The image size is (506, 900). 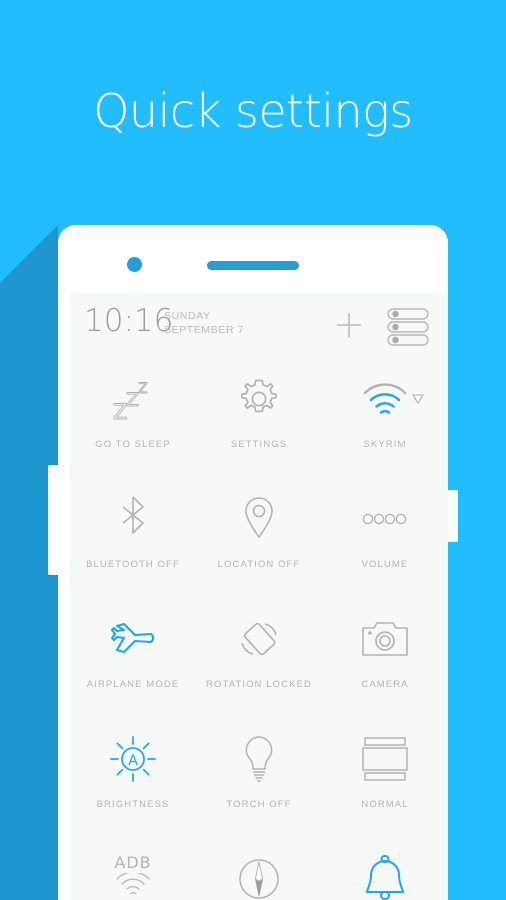 I want to click on tile-label: SKYRIM, so click(x=385, y=444).